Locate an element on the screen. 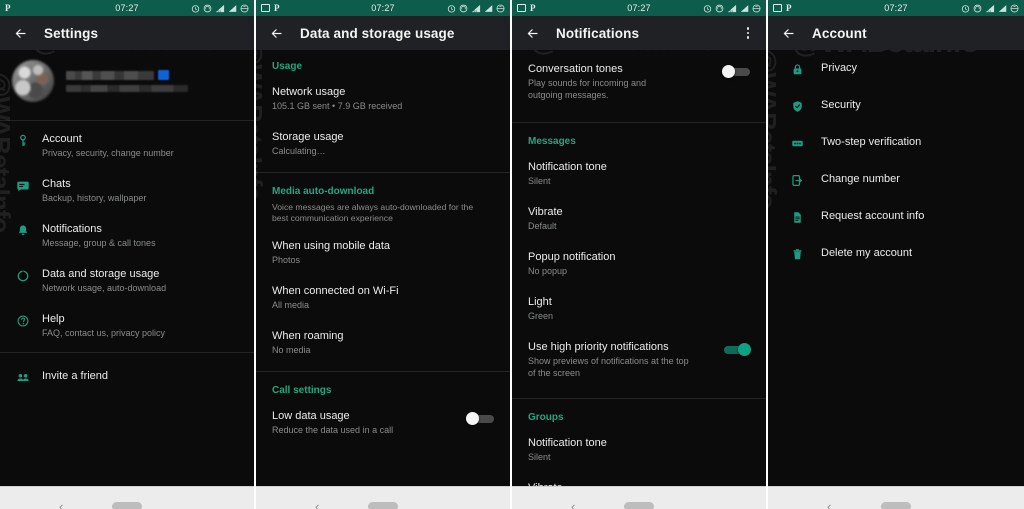 The width and height of the screenshot is (1024, 509). avatar is located at coordinates (33, 81).